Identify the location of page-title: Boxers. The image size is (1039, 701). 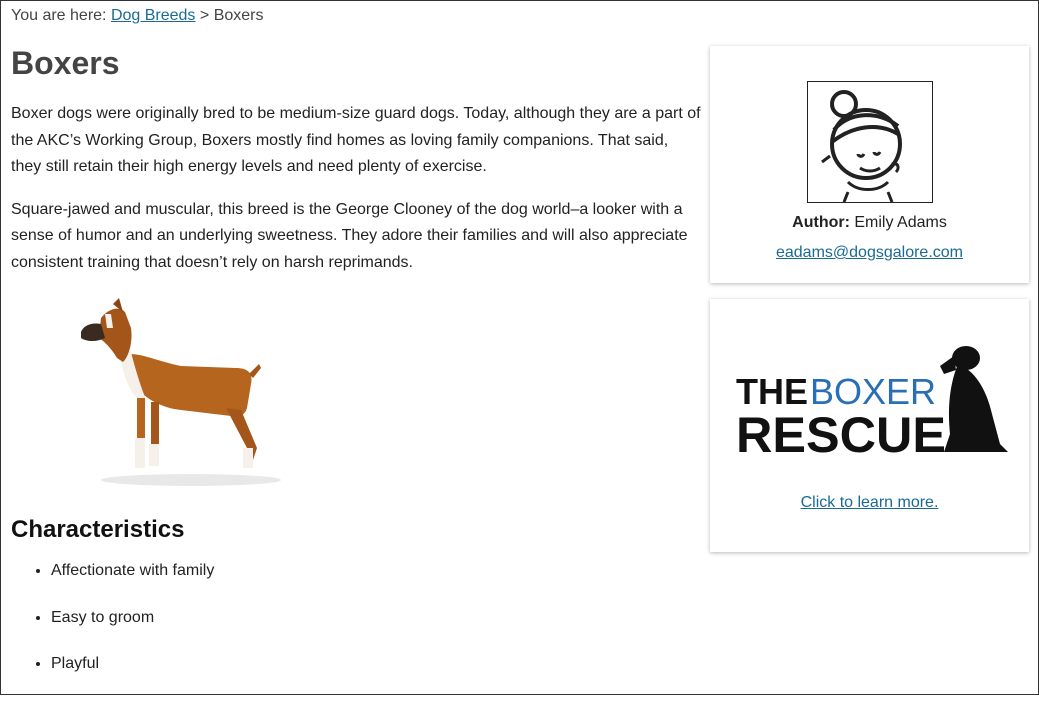
(65, 63).